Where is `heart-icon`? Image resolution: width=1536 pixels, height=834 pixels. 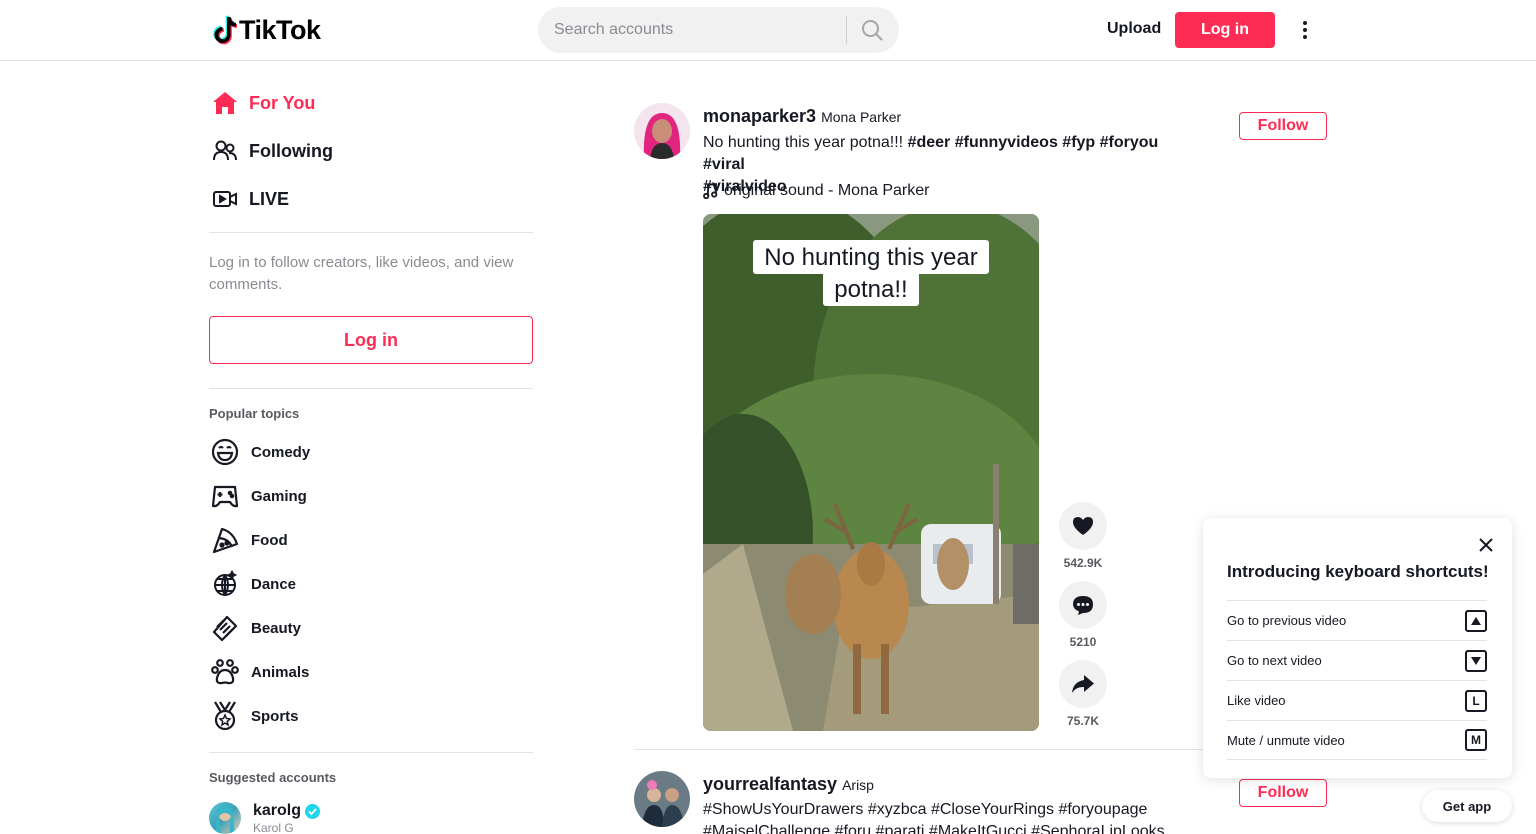
heart-icon is located at coordinates (1083, 526).